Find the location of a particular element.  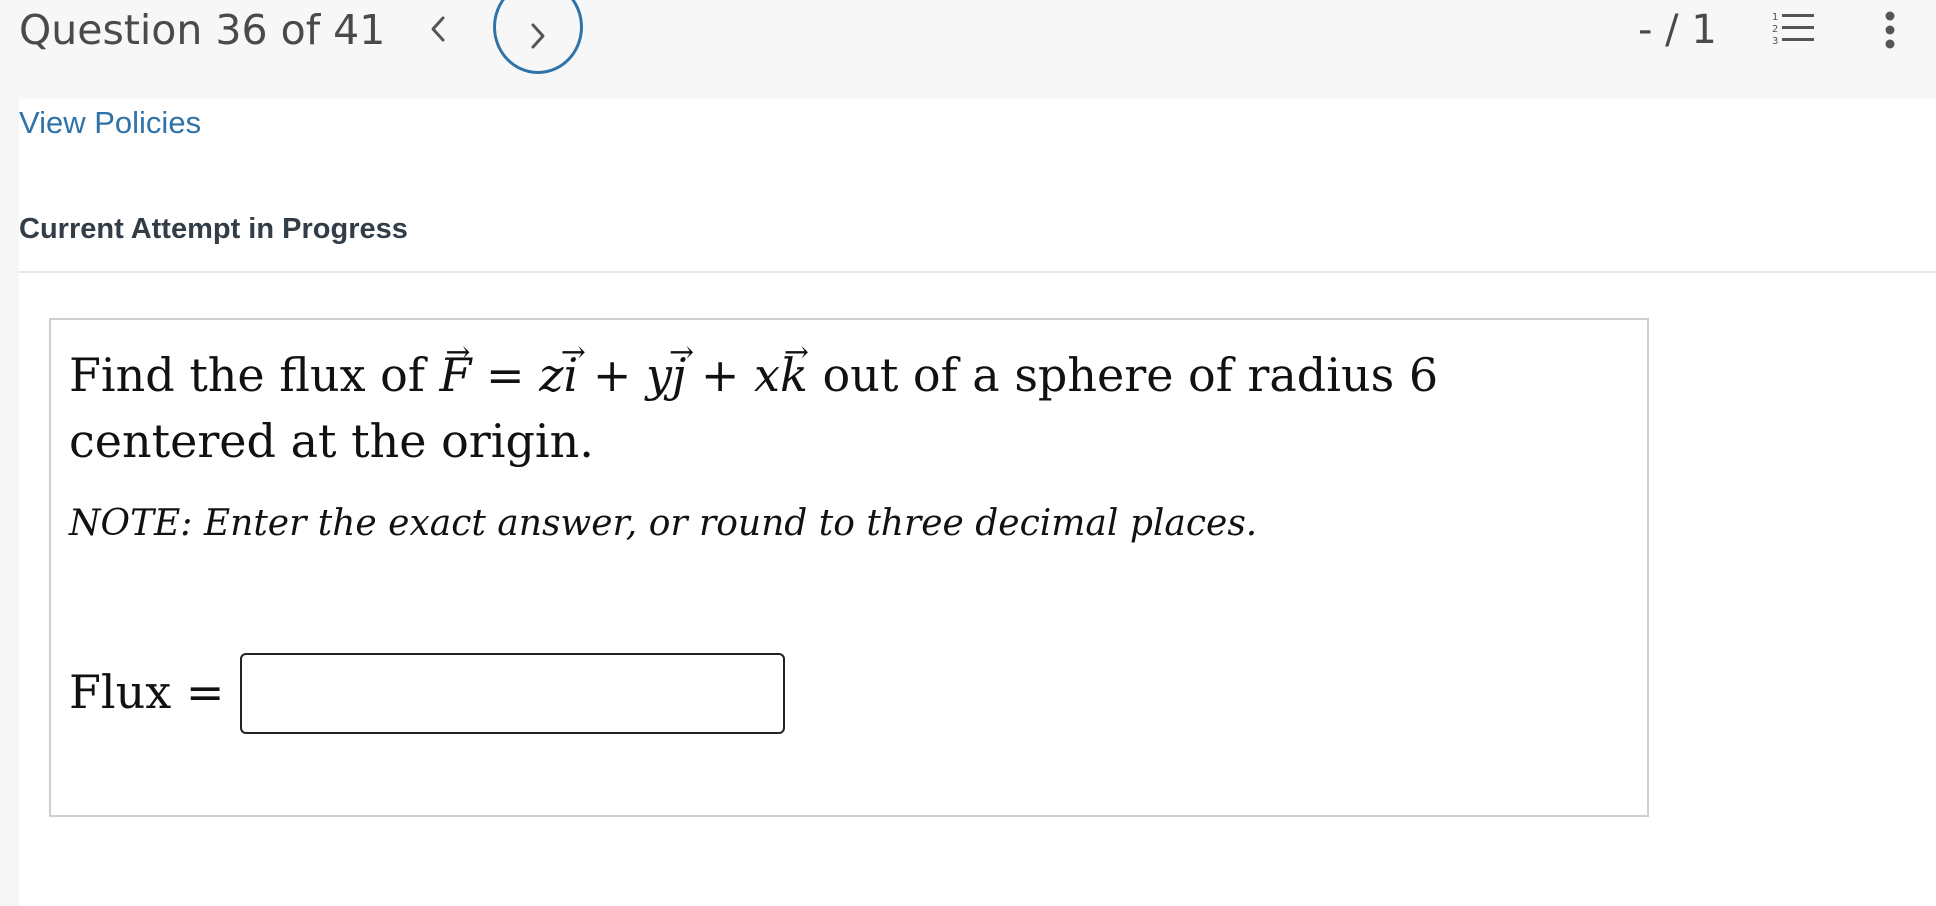

next-question-button is located at coordinates (538, 37).